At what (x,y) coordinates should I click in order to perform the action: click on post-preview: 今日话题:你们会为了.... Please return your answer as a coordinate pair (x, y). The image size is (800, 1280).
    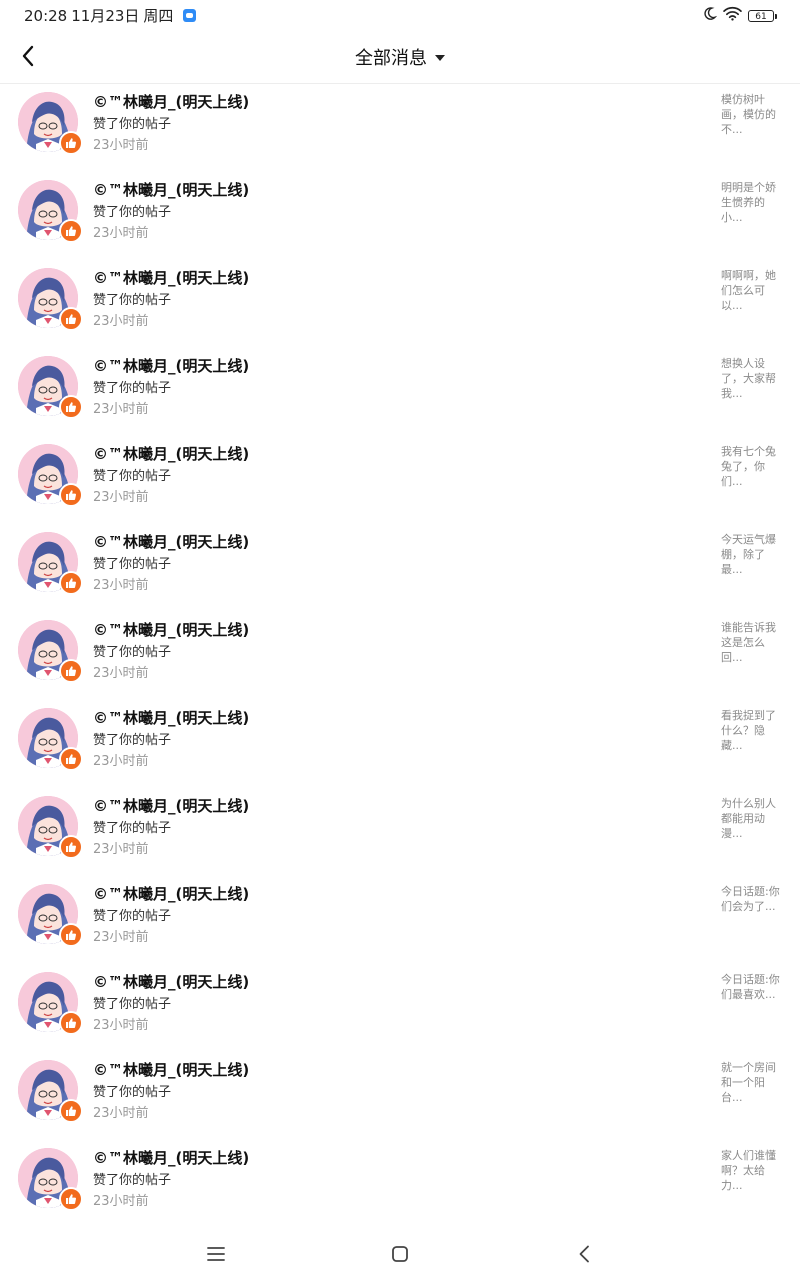
    Looking at the image, I should click on (753, 899).